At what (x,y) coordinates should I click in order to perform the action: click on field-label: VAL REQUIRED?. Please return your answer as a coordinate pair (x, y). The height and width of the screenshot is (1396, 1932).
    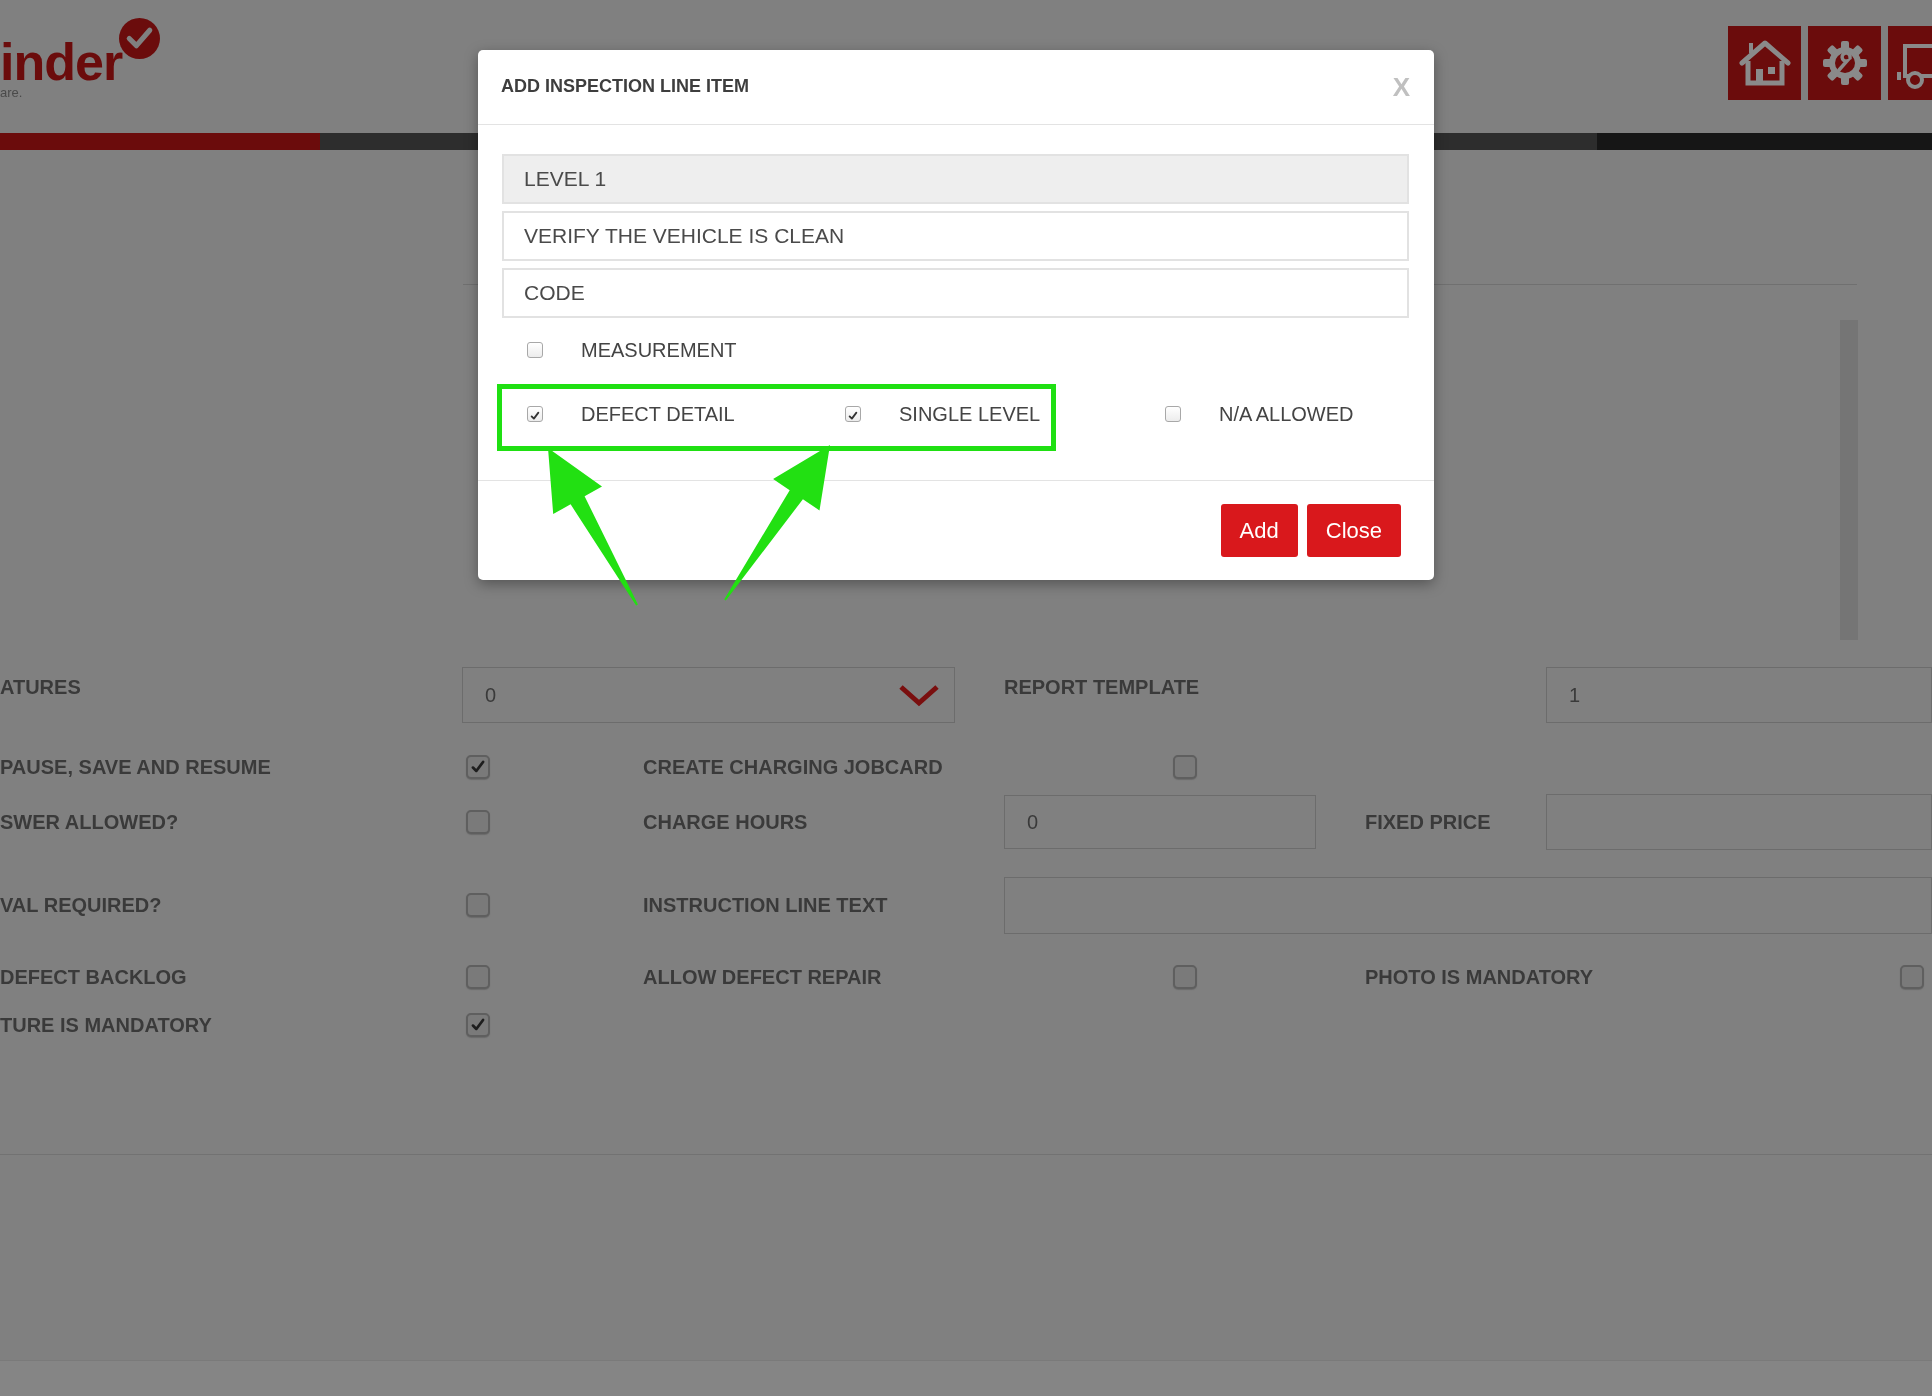
    Looking at the image, I should click on (81, 905).